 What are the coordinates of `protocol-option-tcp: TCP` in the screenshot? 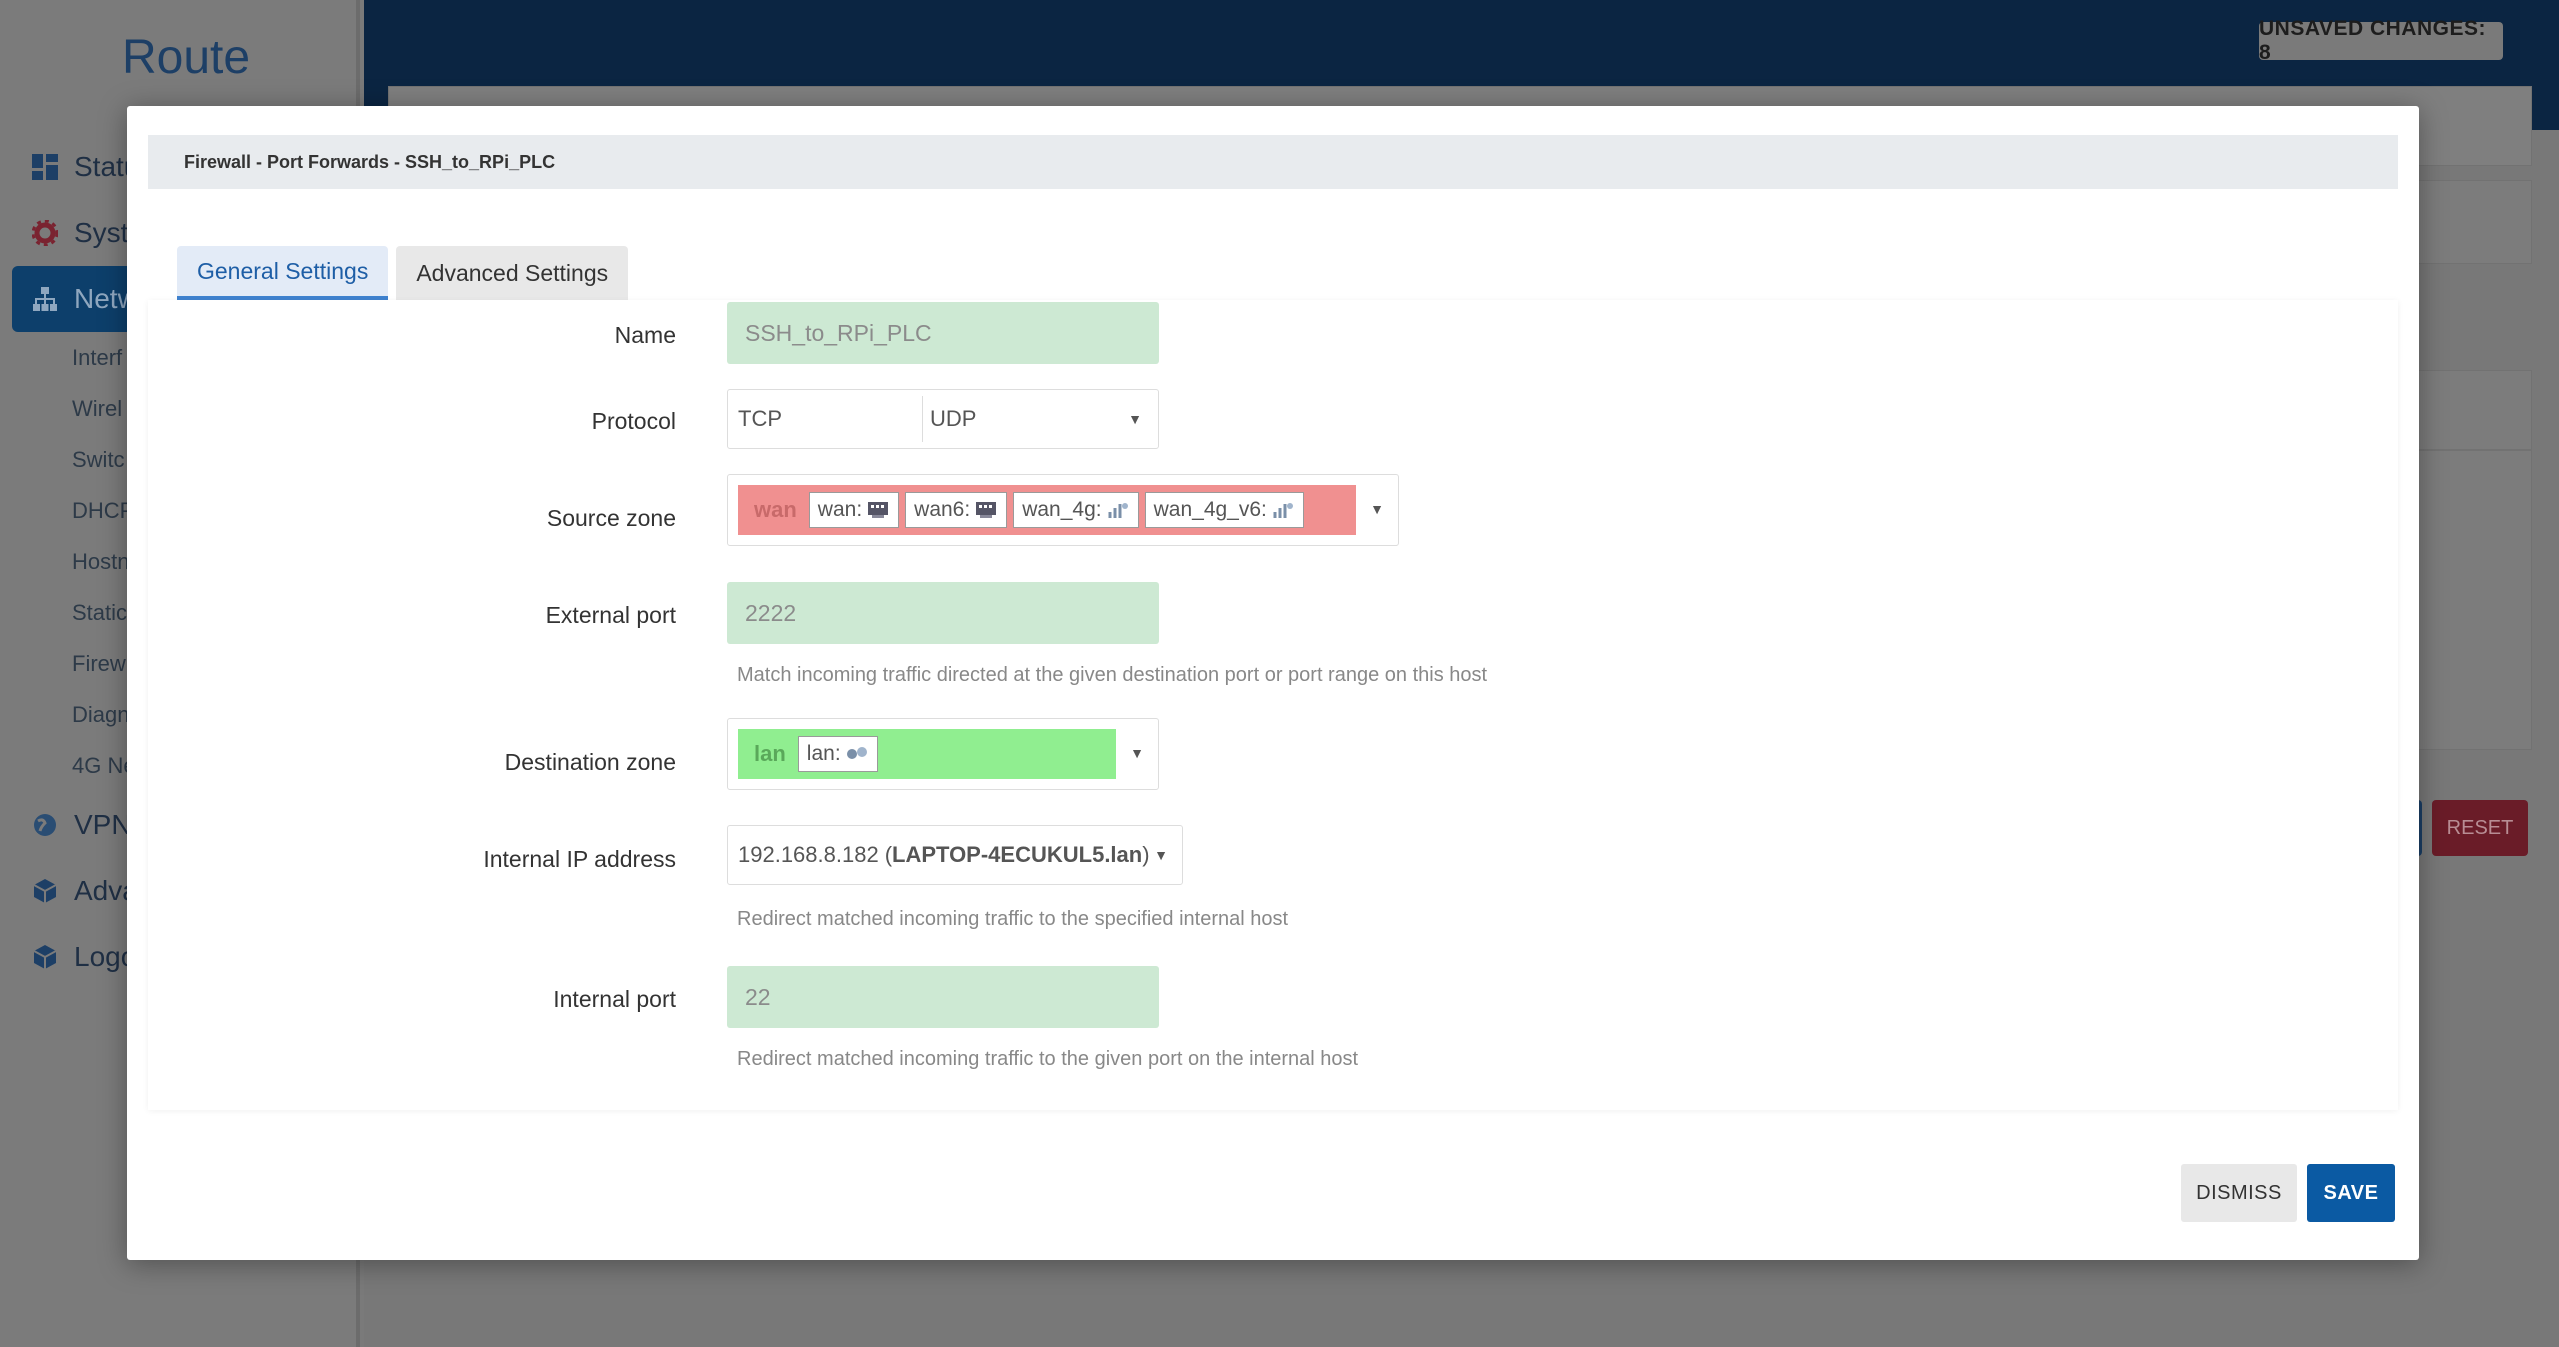 It's located at (760, 418).